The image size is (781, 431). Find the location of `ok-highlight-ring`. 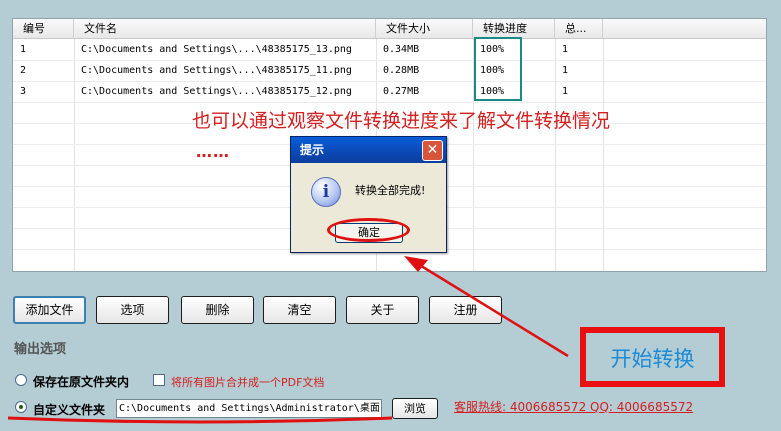

ok-highlight-ring is located at coordinates (368, 230).